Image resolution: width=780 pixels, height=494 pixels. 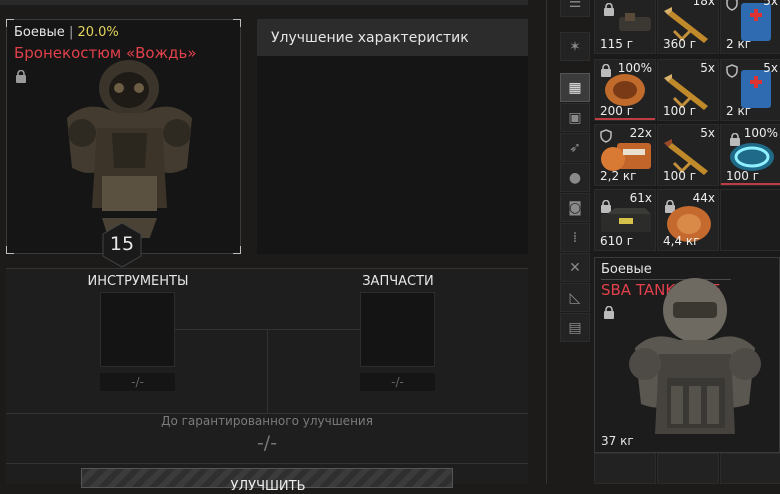 I want to click on tools-slot, so click(x=137, y=329).